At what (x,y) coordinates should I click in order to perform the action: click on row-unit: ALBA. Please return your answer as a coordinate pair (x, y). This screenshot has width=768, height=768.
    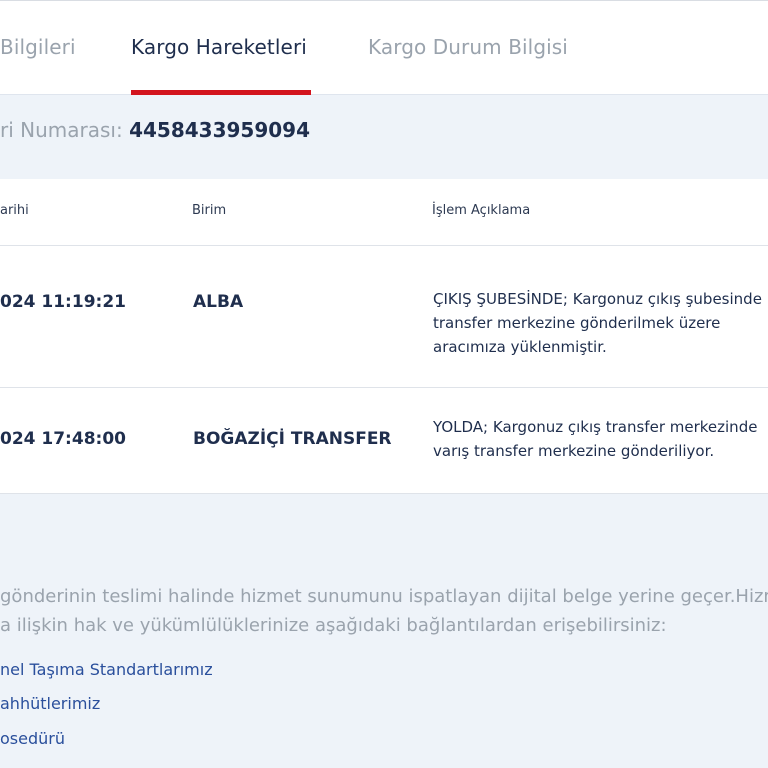
    Looking at the image, I should click on (218, 302).